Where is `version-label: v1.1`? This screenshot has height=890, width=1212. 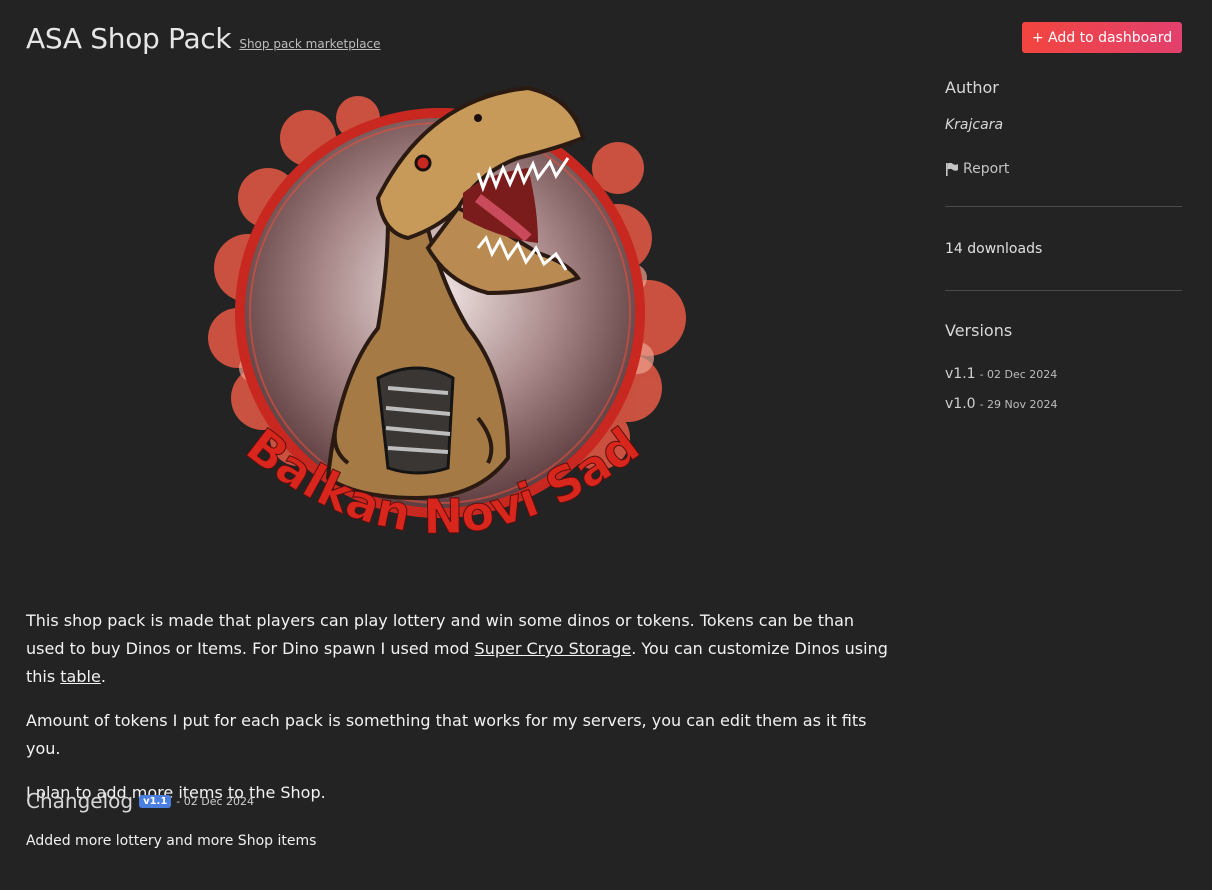 version-label: v1.1 is located at coordinates (960, 374).